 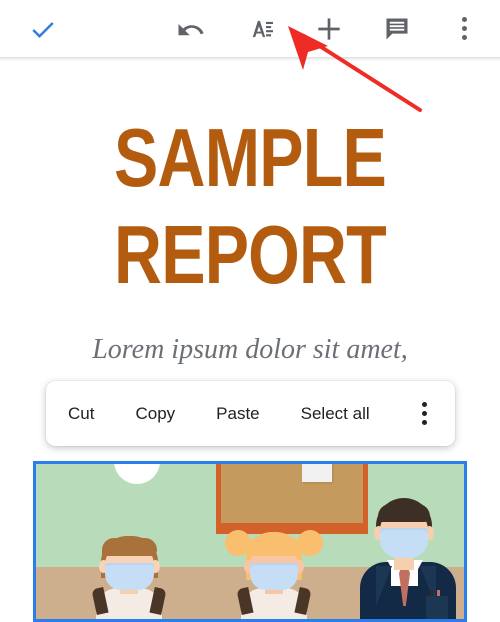 I want to click on teacher-figure, so click(x=409, y=558).